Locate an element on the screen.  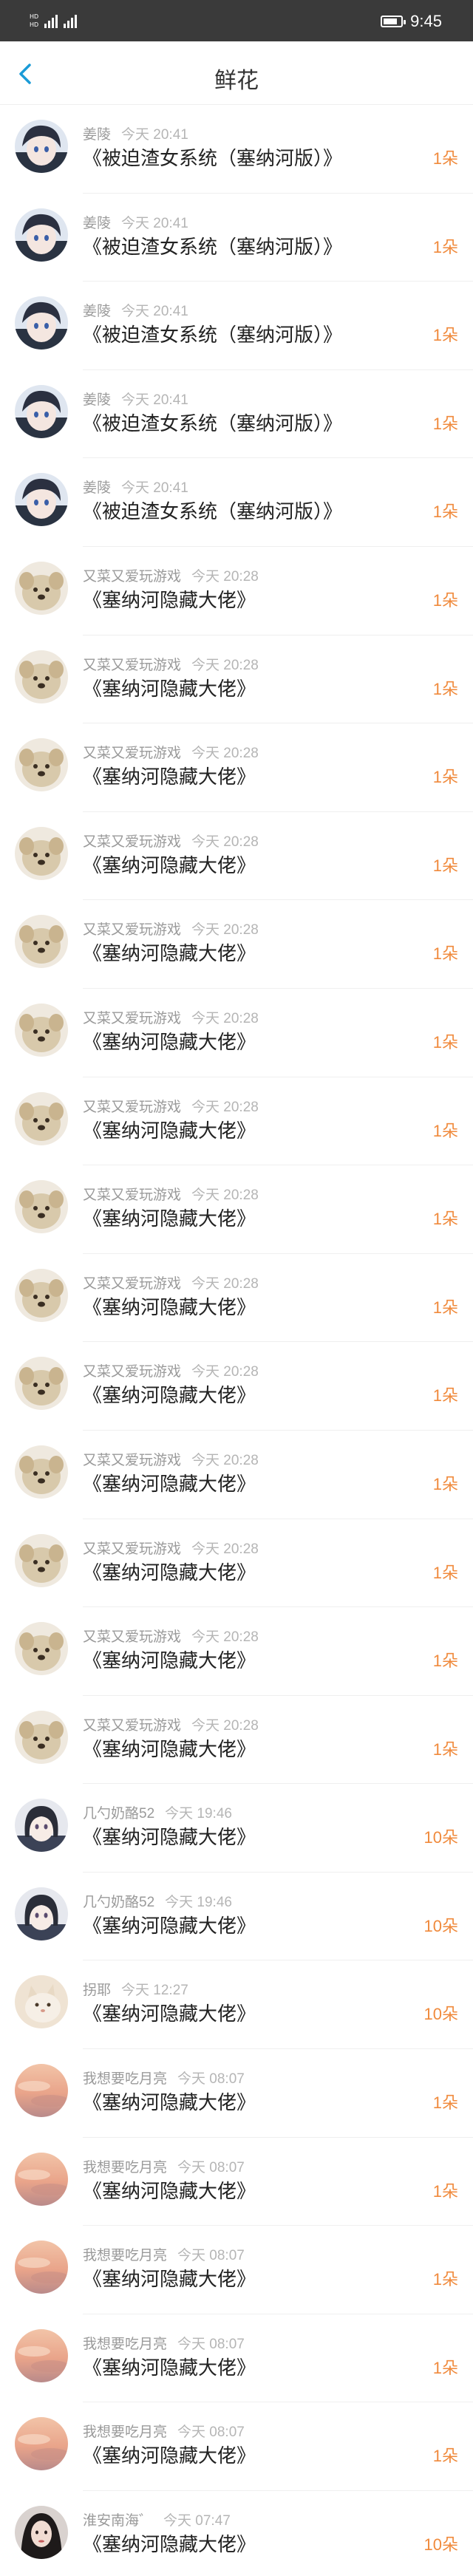
list-item: 淮安南海゛ 今天 07:47 《塞纳河隐藏大佬》 10朵 is located at coordinates (236, 2533).